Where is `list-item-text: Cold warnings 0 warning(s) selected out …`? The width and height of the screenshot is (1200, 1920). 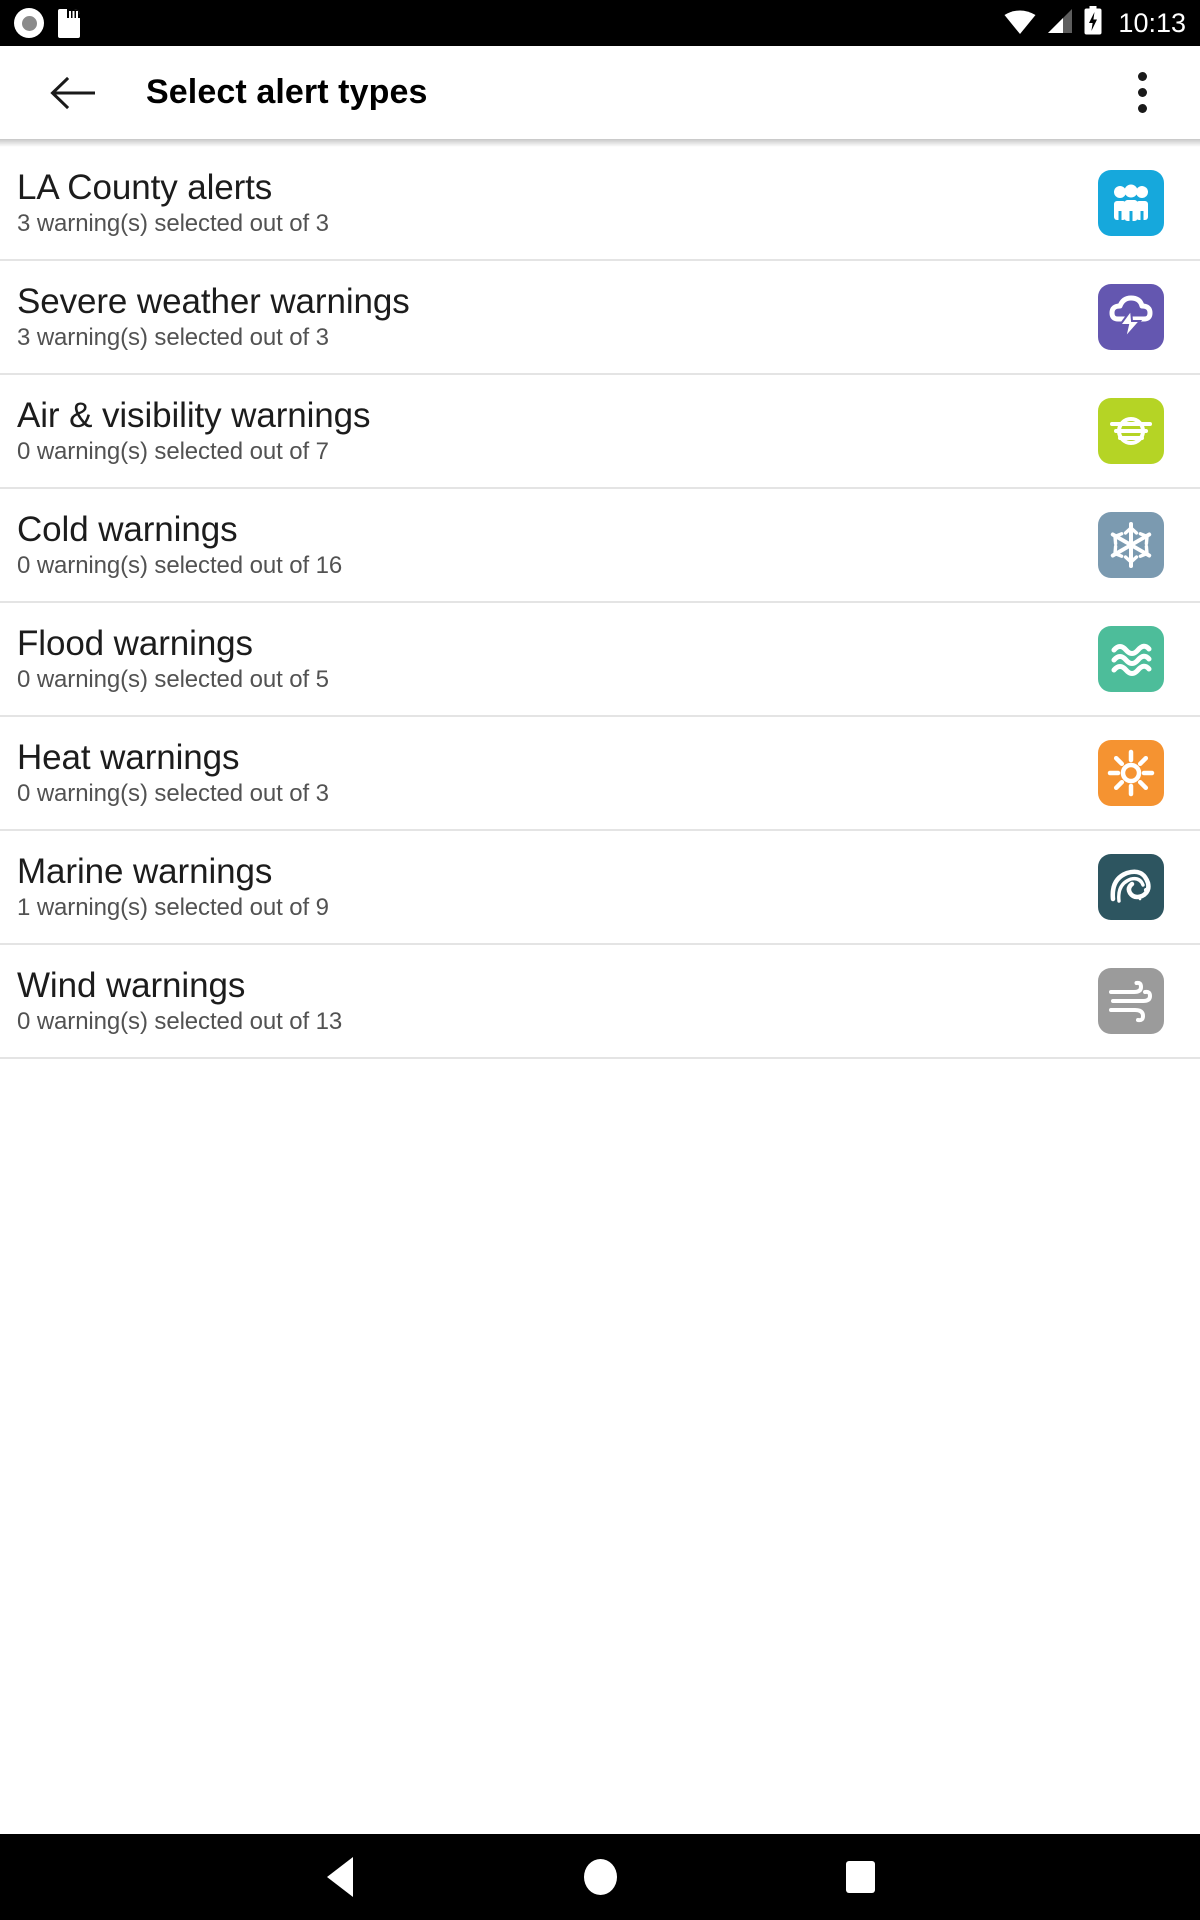
list-item-text: Cold warnings 0 warning(s) selected out … is located at coordinates (548, 545).